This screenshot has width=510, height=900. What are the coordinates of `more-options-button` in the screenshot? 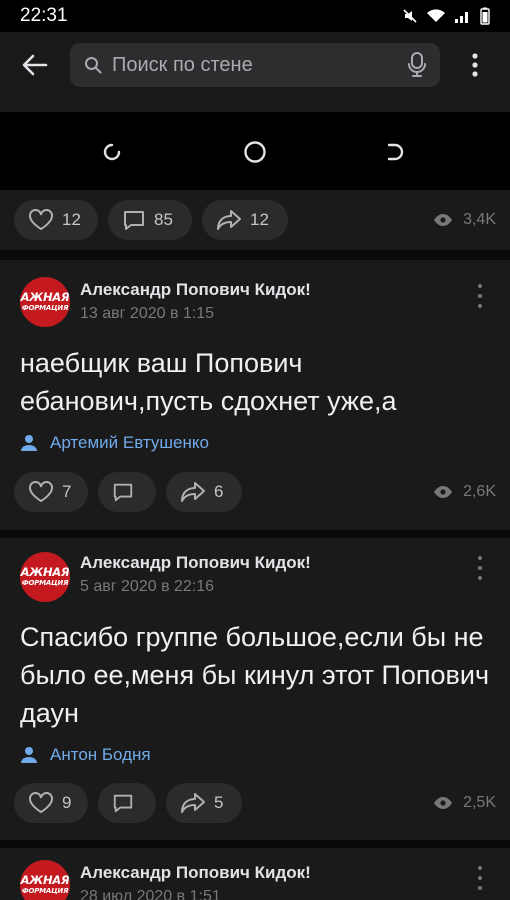 It's located at (475, 65).